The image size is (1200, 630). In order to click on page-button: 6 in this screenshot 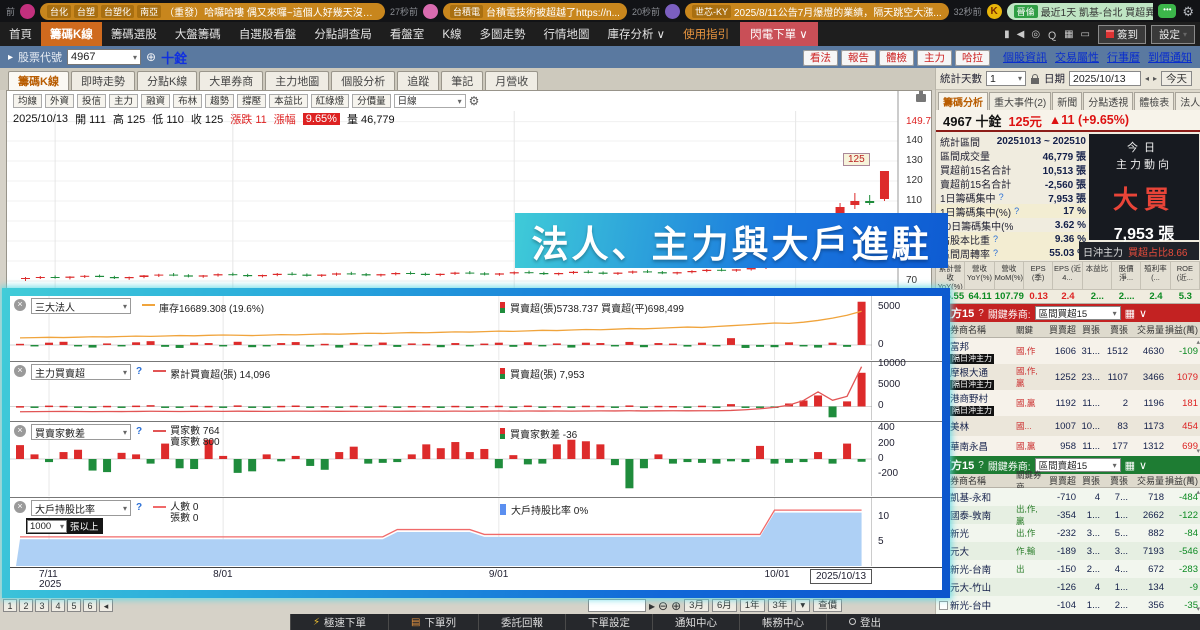, I will do `click(90, 605)`.